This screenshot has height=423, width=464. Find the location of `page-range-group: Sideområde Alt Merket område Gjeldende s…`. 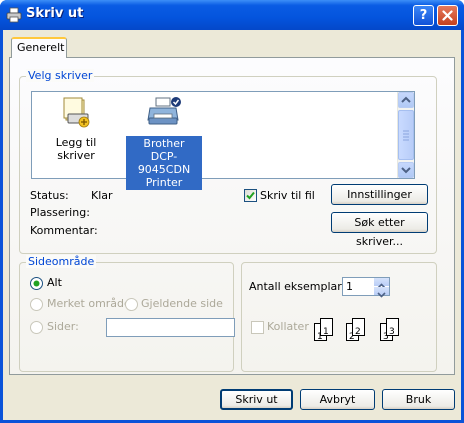

page-range-group: Sideområde Alt Merket område Gjeldende s… is located at coordinates (127, 313).